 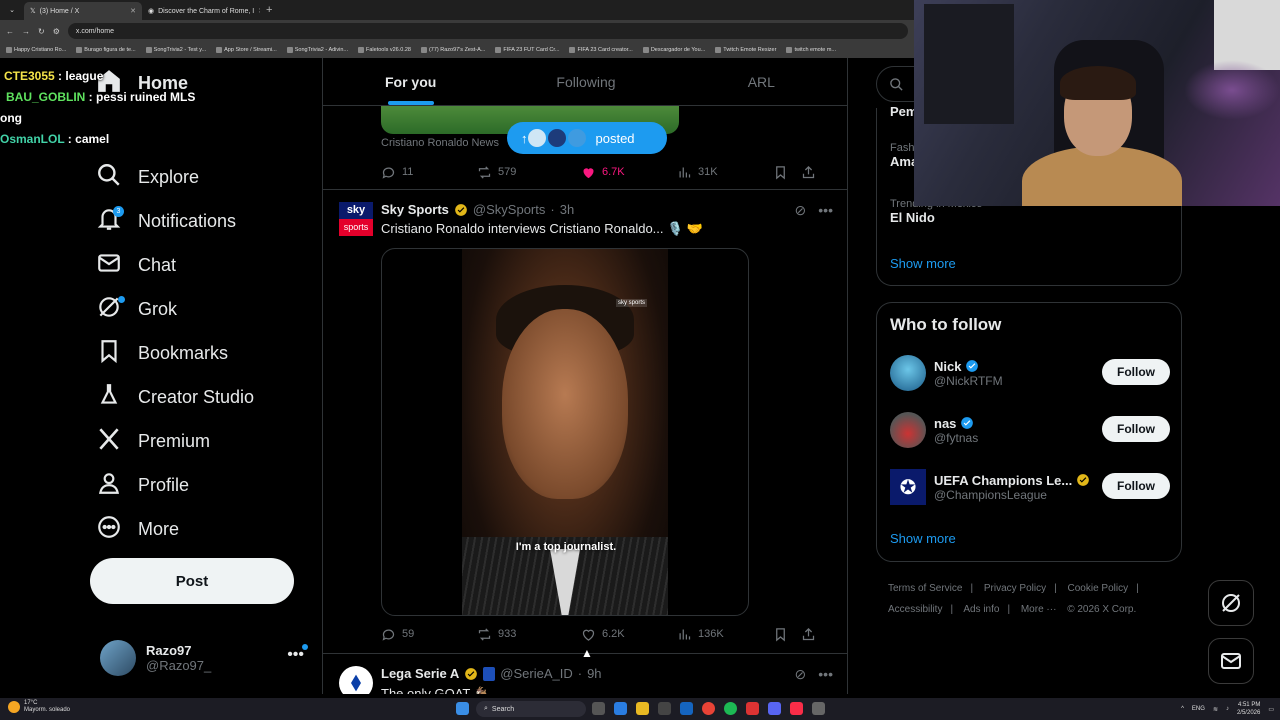 I want to click on nav-chat: Chat, so click(x=136, y=265).